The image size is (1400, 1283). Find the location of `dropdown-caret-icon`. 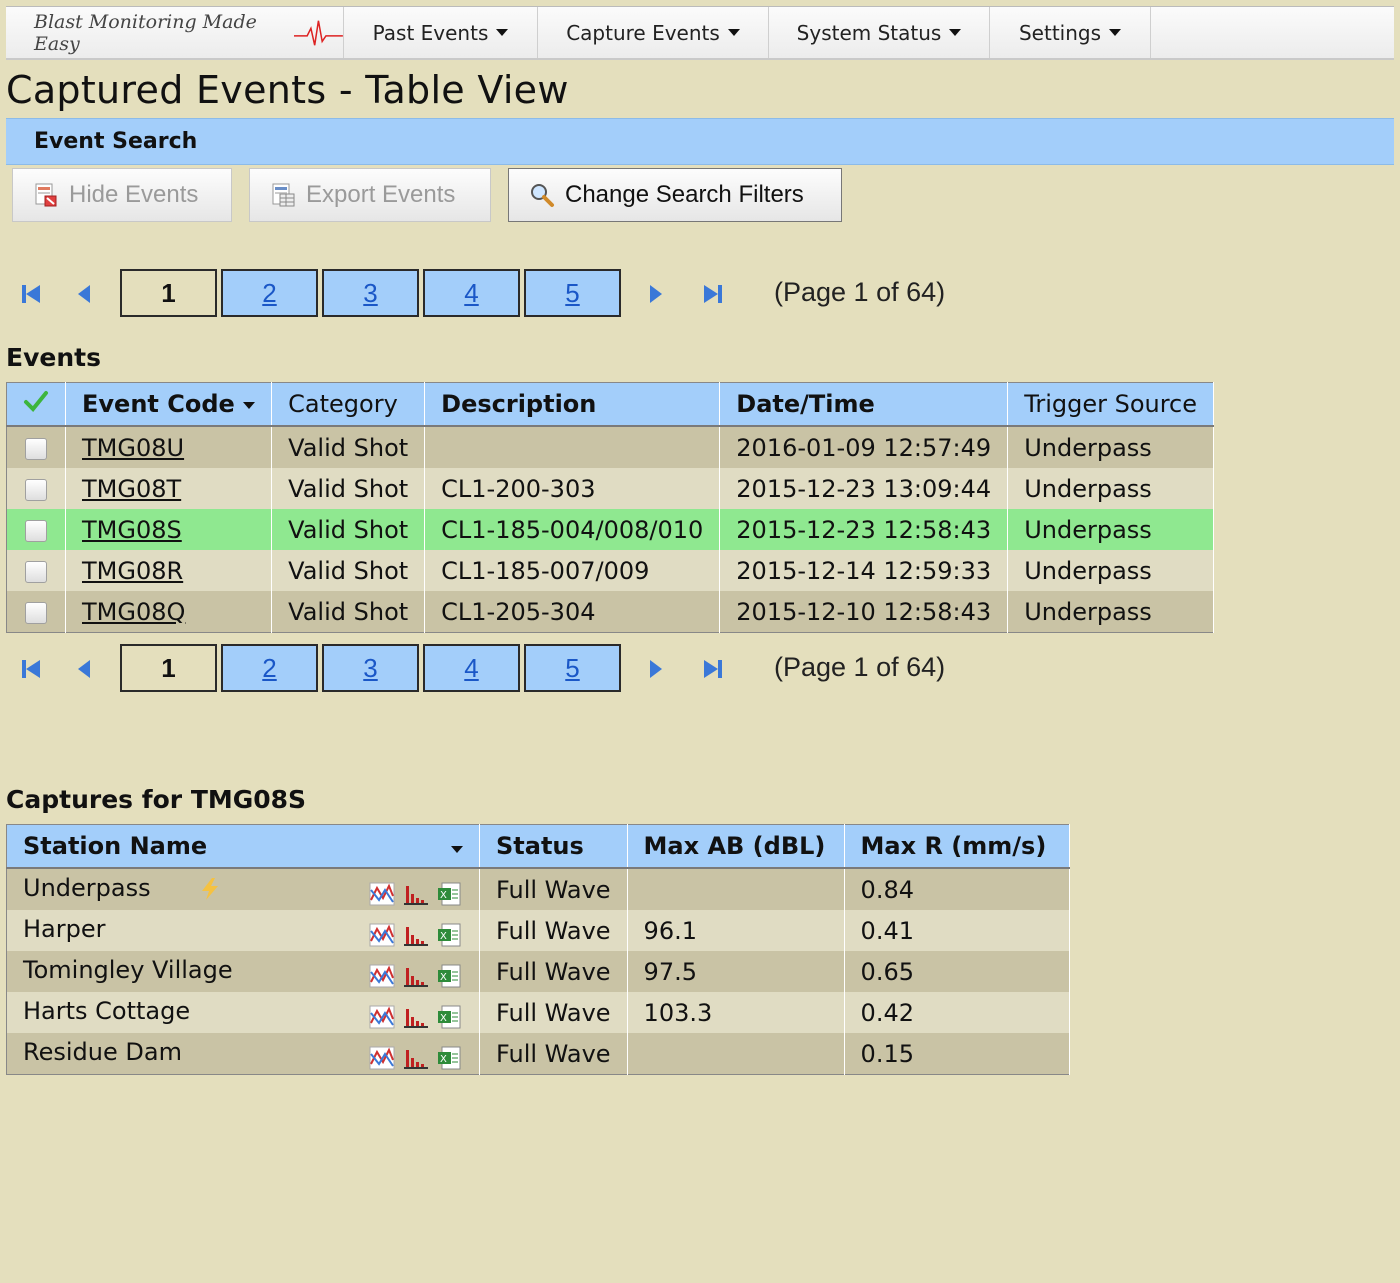

dropdown-caret-icon is located at coordinates (457, 849).